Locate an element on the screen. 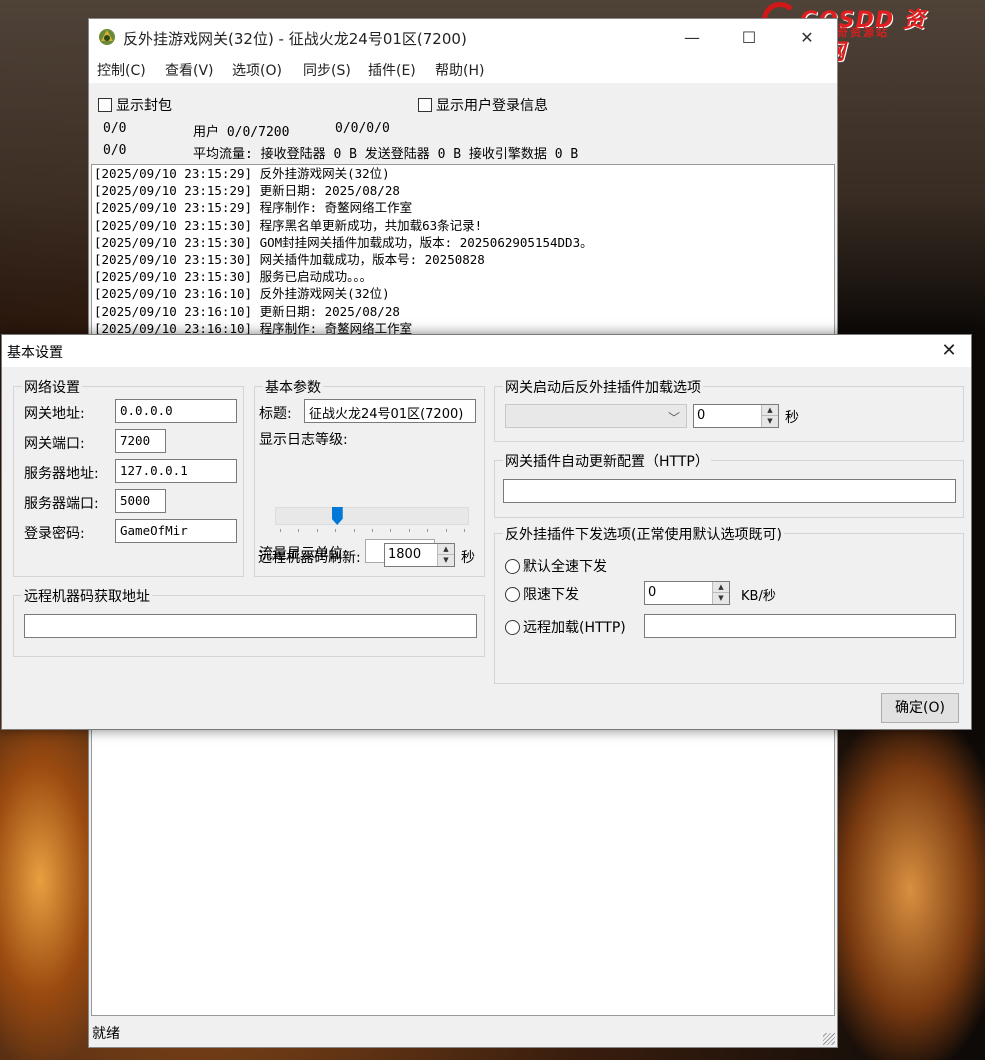 The height and width of the screenshot is (1060, 985). gateway-port-label: 网关端口: is located at coordinates (54, 444).